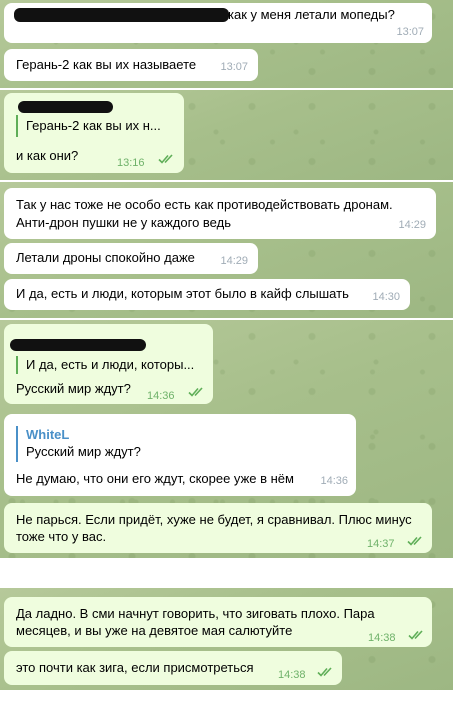 This screenshot has height=702, width=453. Describe the element at coordinates (73, 388) in the screenshot. I see `message-text: Русский мир ждут?` at that location.